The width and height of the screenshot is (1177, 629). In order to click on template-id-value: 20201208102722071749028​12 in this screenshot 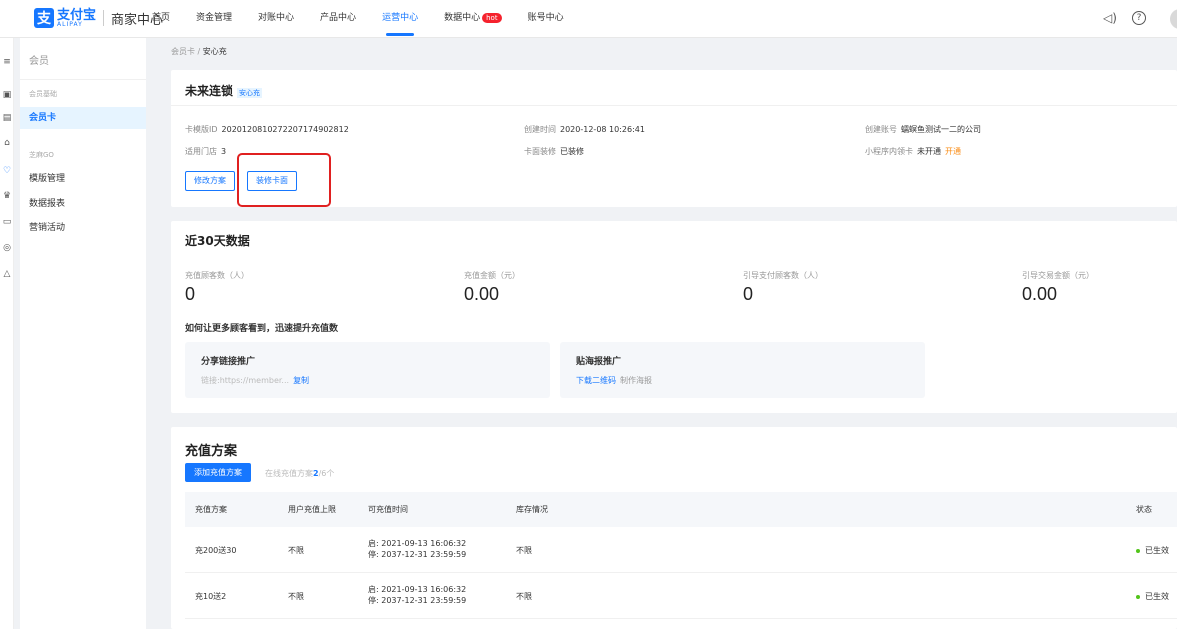, I will do `click(285, 129)`.